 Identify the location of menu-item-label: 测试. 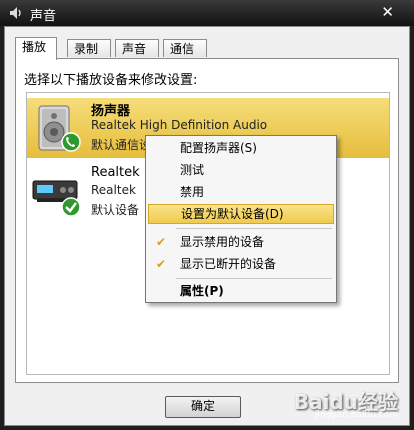
(192, 170).